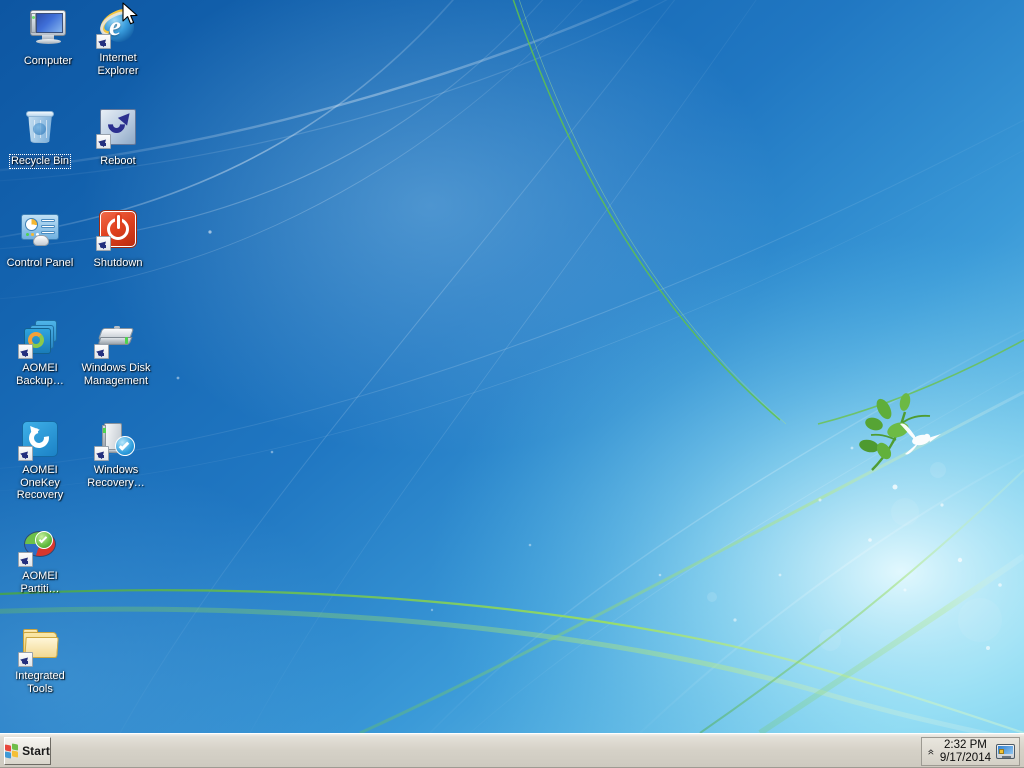 The width and height of the screenshot is (1024, 768). What do you see at coordinates (40, 482) in the screenshot?
I see `desktop-icon-label: AOMEI OneKey Recovery` at bounding box center [40, 482].